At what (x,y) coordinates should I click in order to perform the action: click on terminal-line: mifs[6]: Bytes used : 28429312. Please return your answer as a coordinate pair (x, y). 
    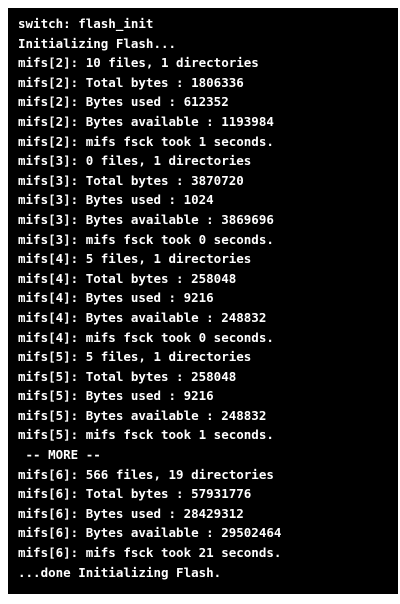
    Looking at the image, I should click on (131, 513).